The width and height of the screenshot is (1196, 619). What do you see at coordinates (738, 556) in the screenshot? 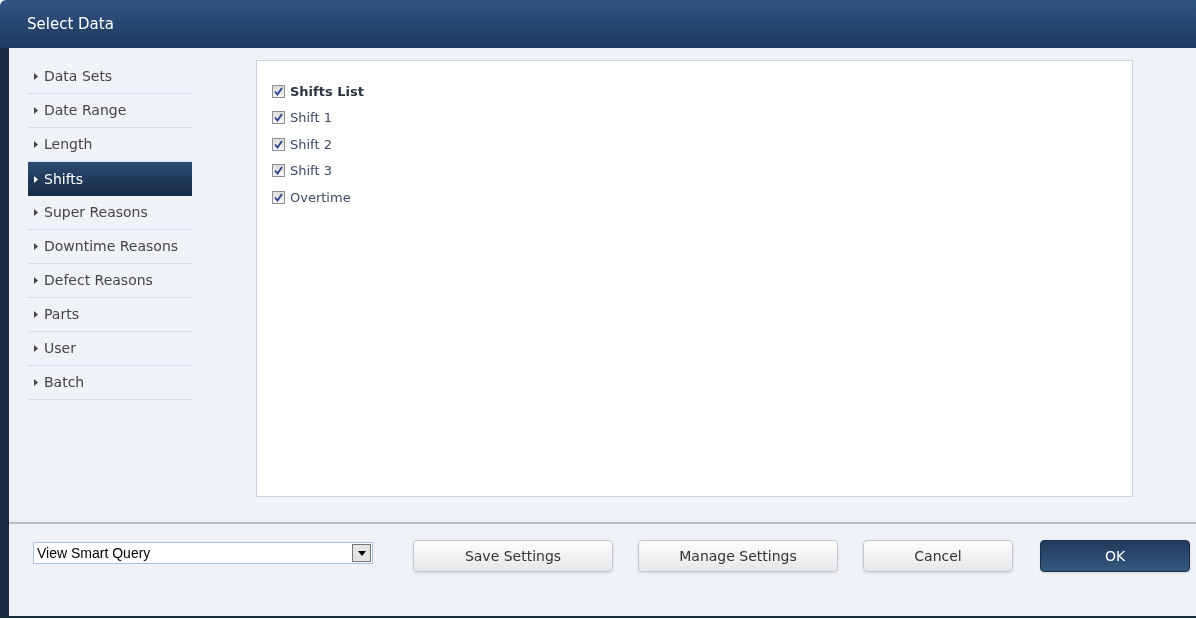
I see `action-button: Manage Settings` at bounding box center [738, 556].